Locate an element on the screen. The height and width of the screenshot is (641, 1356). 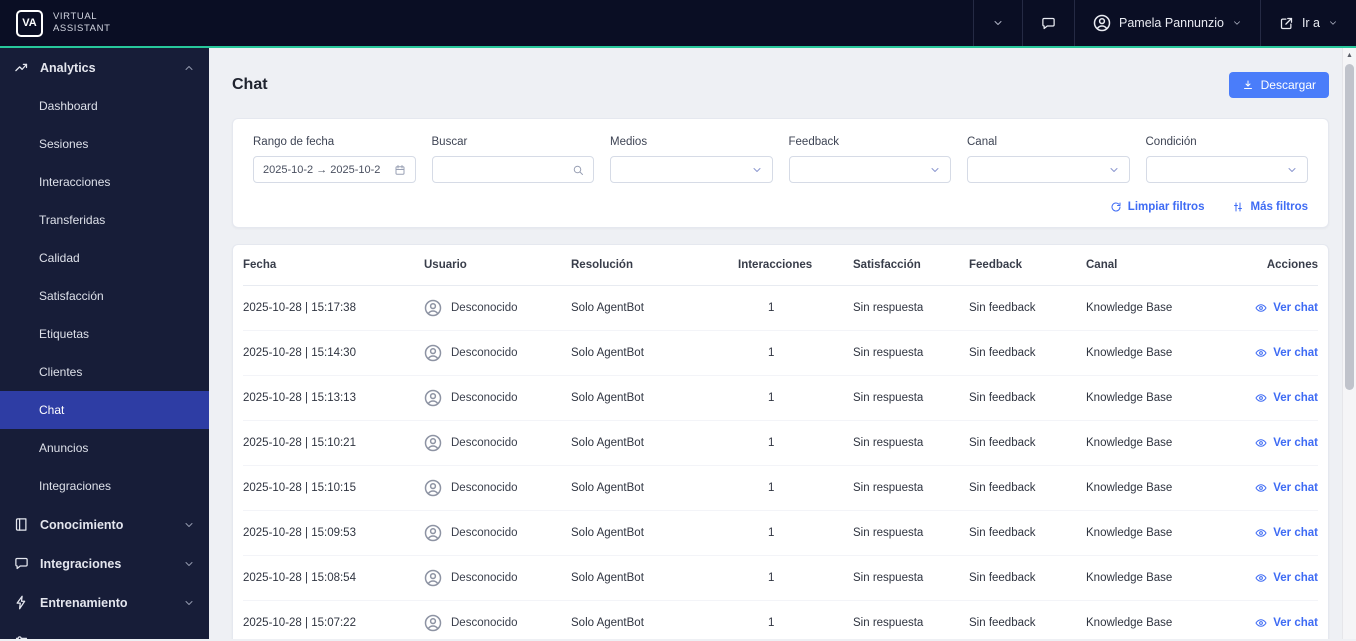
sidebar-item: Transferidas is located at coordinates (104, 220).